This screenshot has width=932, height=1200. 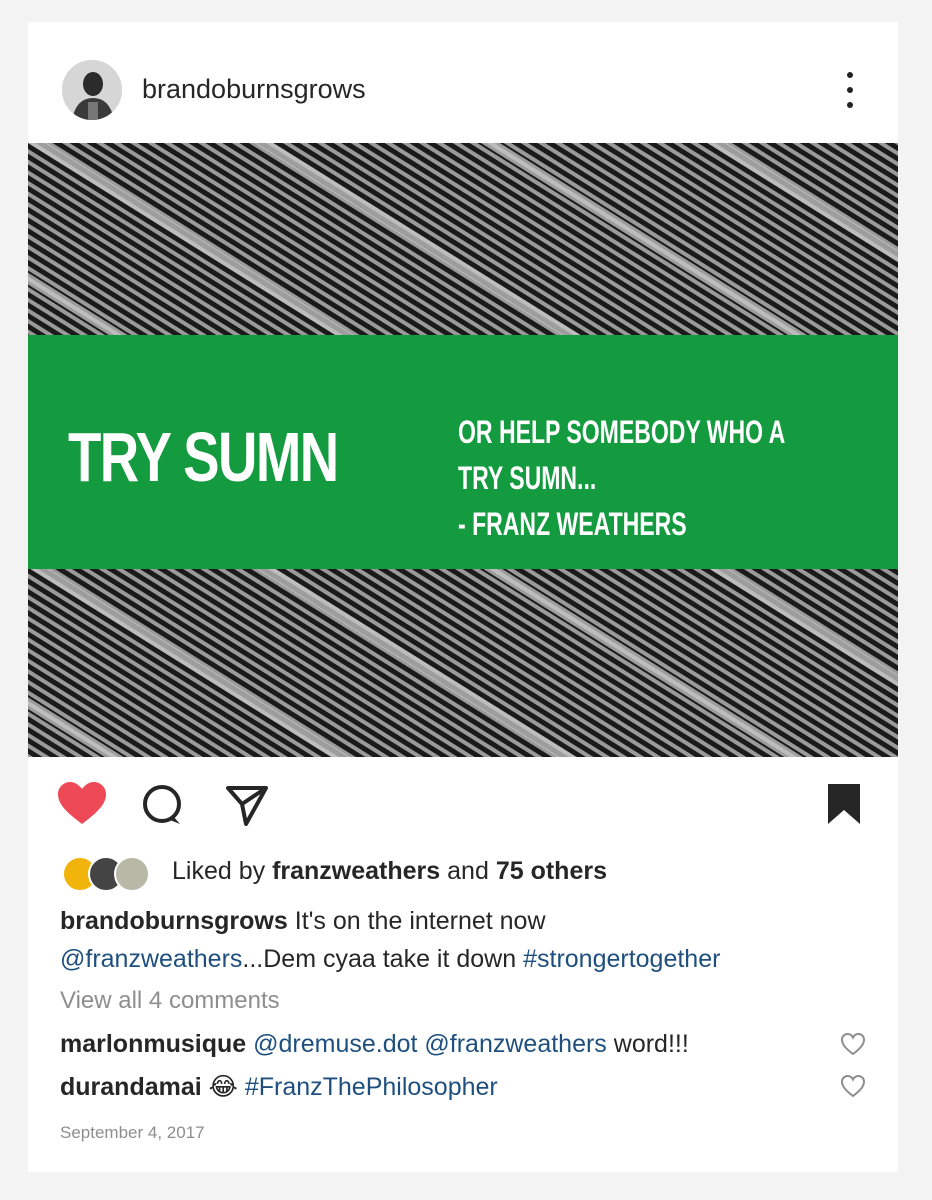 I want to click on caption-mention: @franzweathers, so click(x=151, y=959).